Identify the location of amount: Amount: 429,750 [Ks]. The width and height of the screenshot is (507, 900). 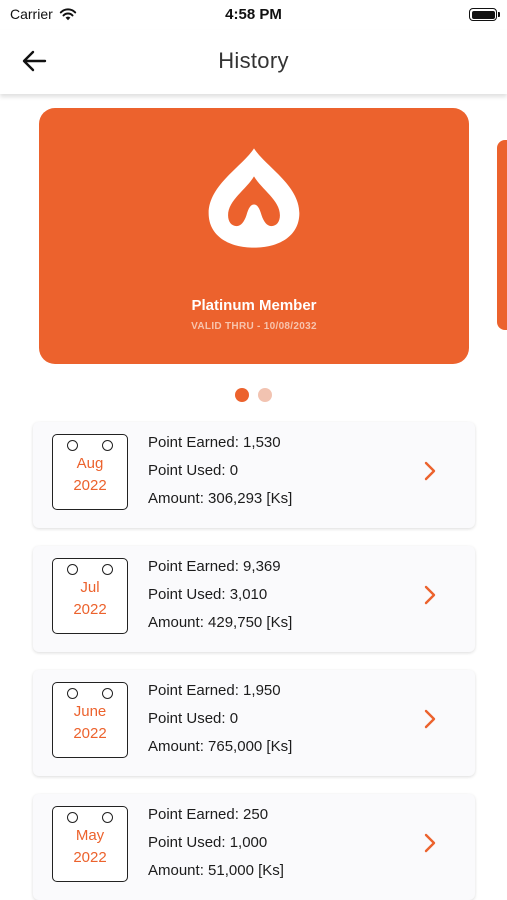
(220, 622).